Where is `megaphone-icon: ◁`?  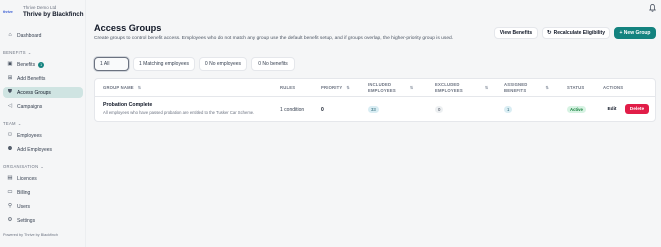
megaphone-icon: ◁ is located at coordinates (10, 105).